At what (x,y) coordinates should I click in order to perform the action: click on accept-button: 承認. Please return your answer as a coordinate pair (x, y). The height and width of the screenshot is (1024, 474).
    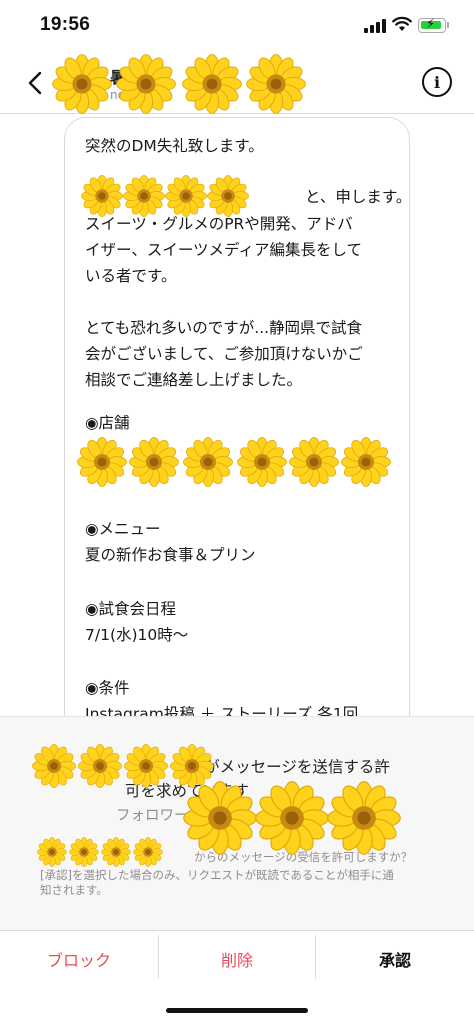
    Looking at the image, I should click on (395, 959).